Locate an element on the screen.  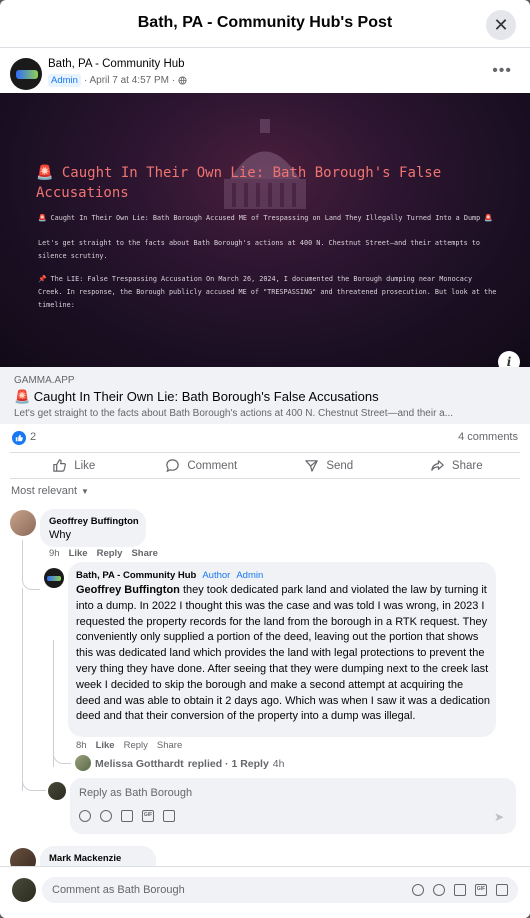
mention-link: Geoffrey Buffington is located at coordinates (128, 590).